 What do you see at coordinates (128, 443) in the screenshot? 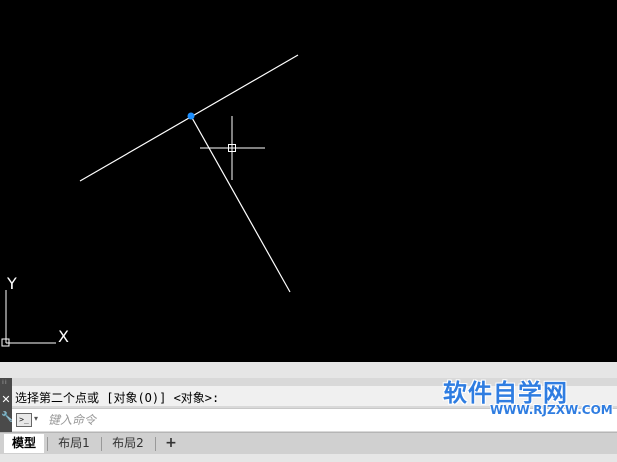
I see `tab-layout2: 布局2` at bounding box center [128, 443].